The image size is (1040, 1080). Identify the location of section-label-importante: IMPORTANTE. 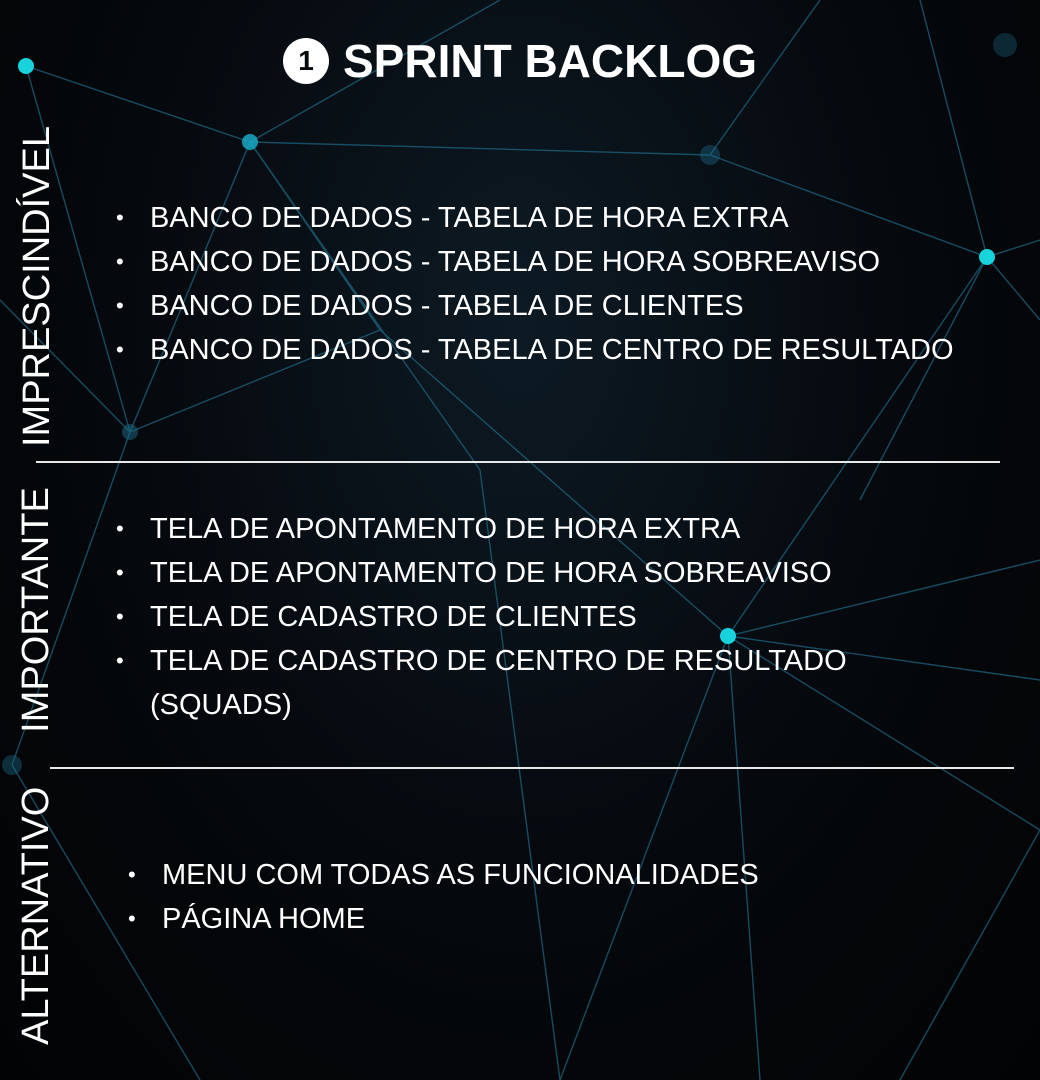
(36, 610).